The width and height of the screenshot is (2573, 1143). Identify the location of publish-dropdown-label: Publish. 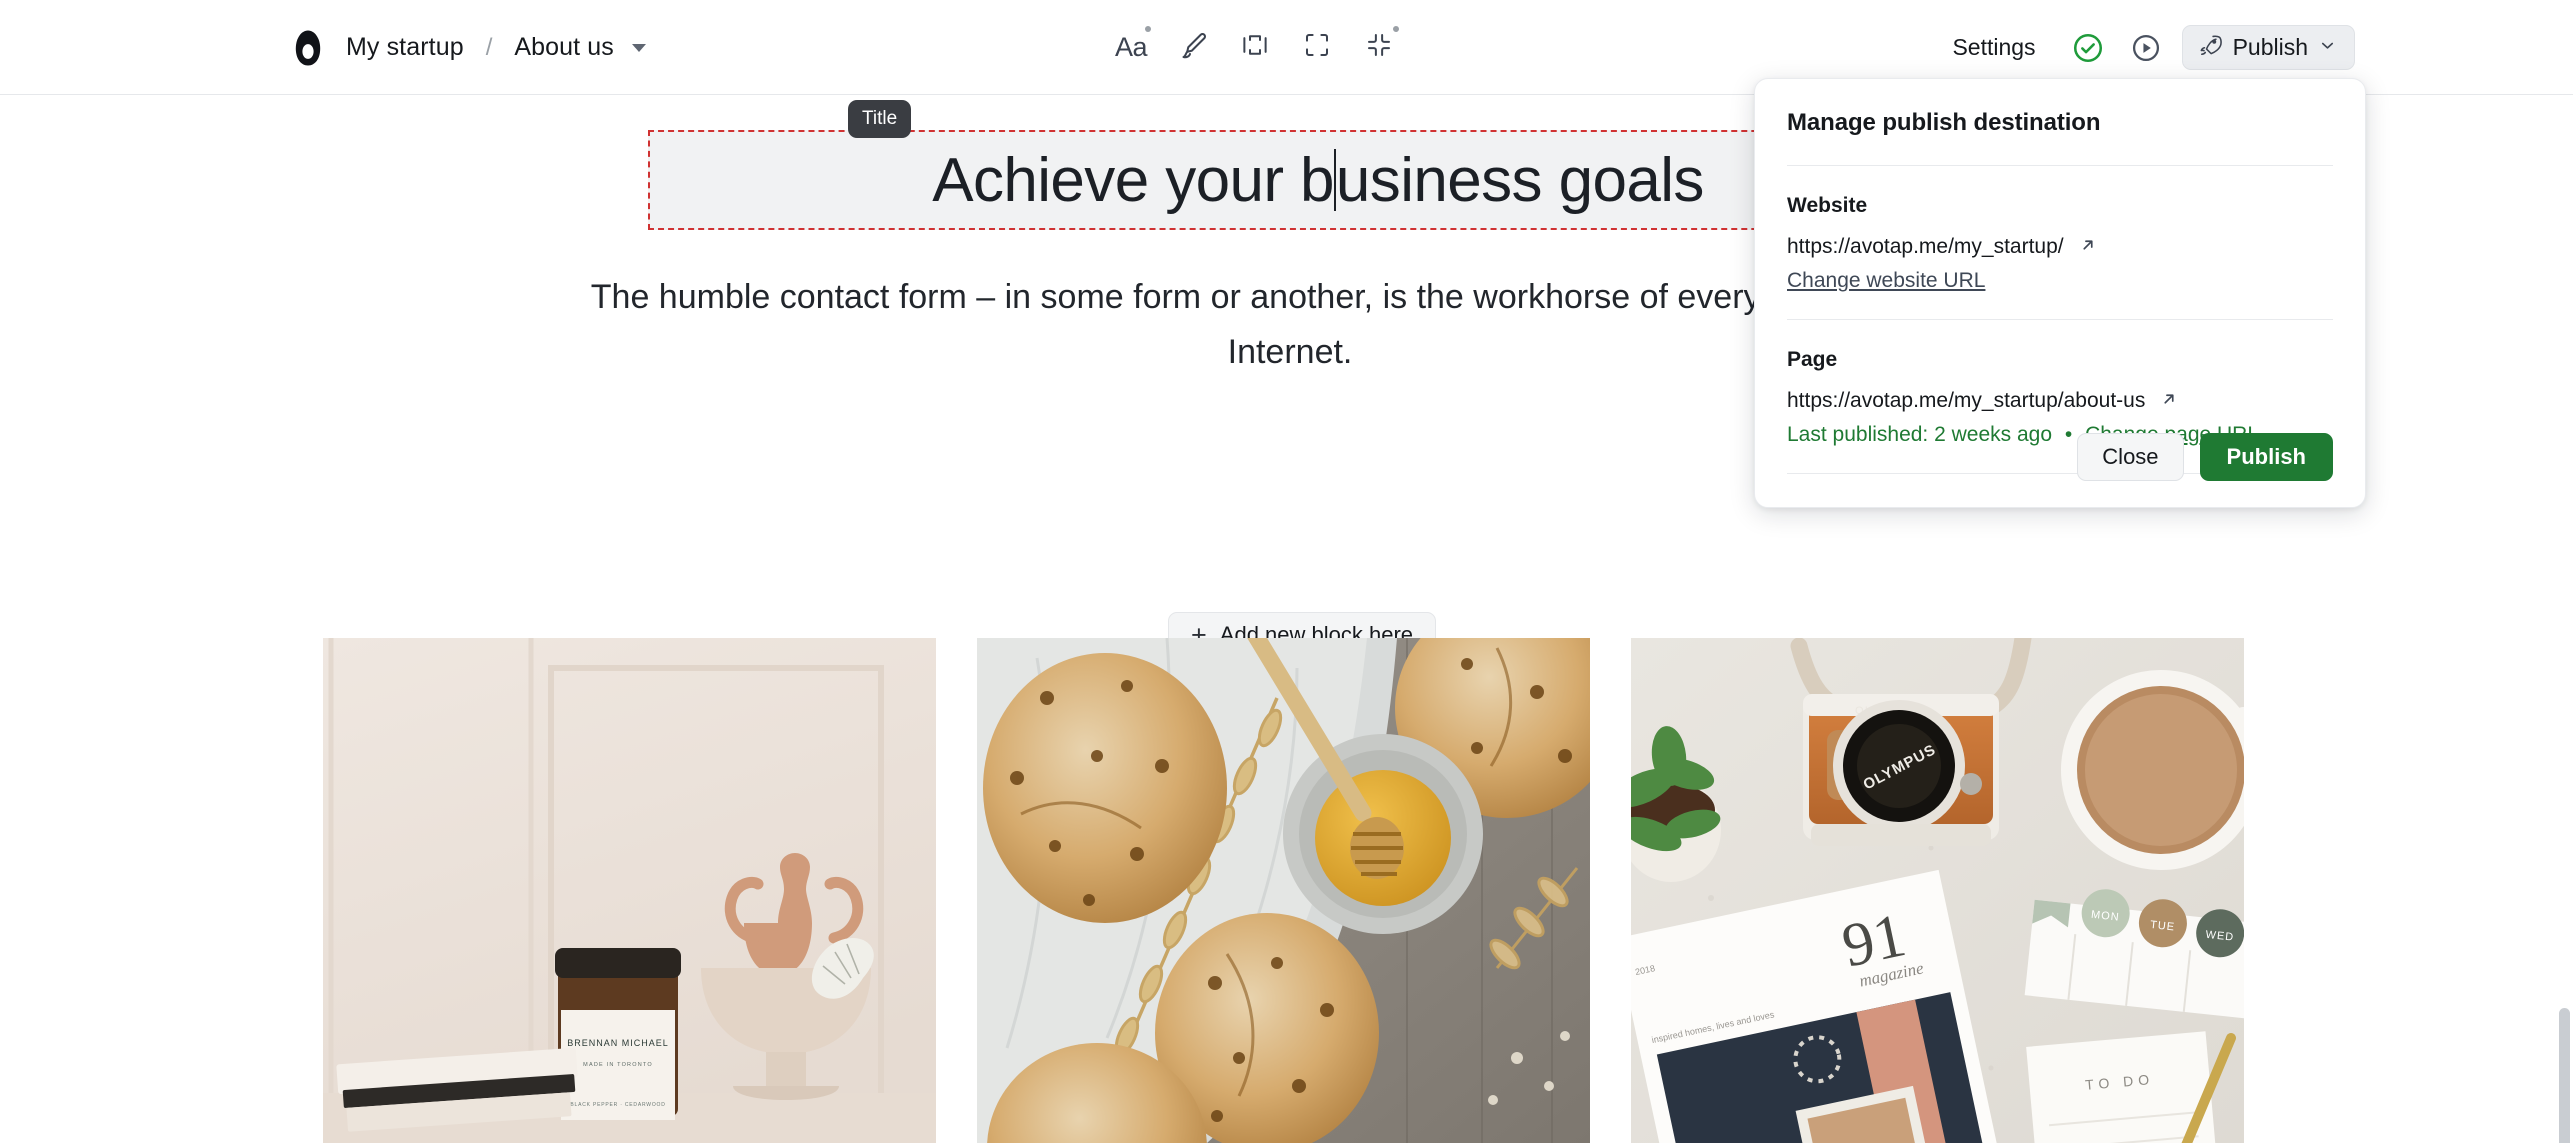
(2270, 47).